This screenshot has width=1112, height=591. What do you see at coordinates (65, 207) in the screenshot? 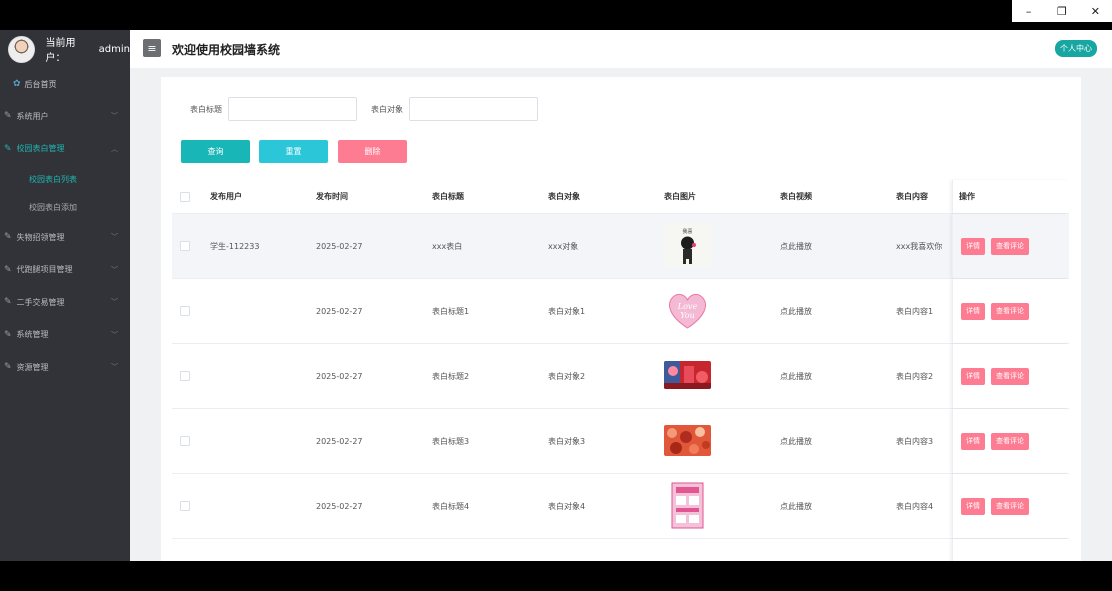
I see `sidebar-subitem-confession-add: 校园表白添加` at bounding box center [65, 207].